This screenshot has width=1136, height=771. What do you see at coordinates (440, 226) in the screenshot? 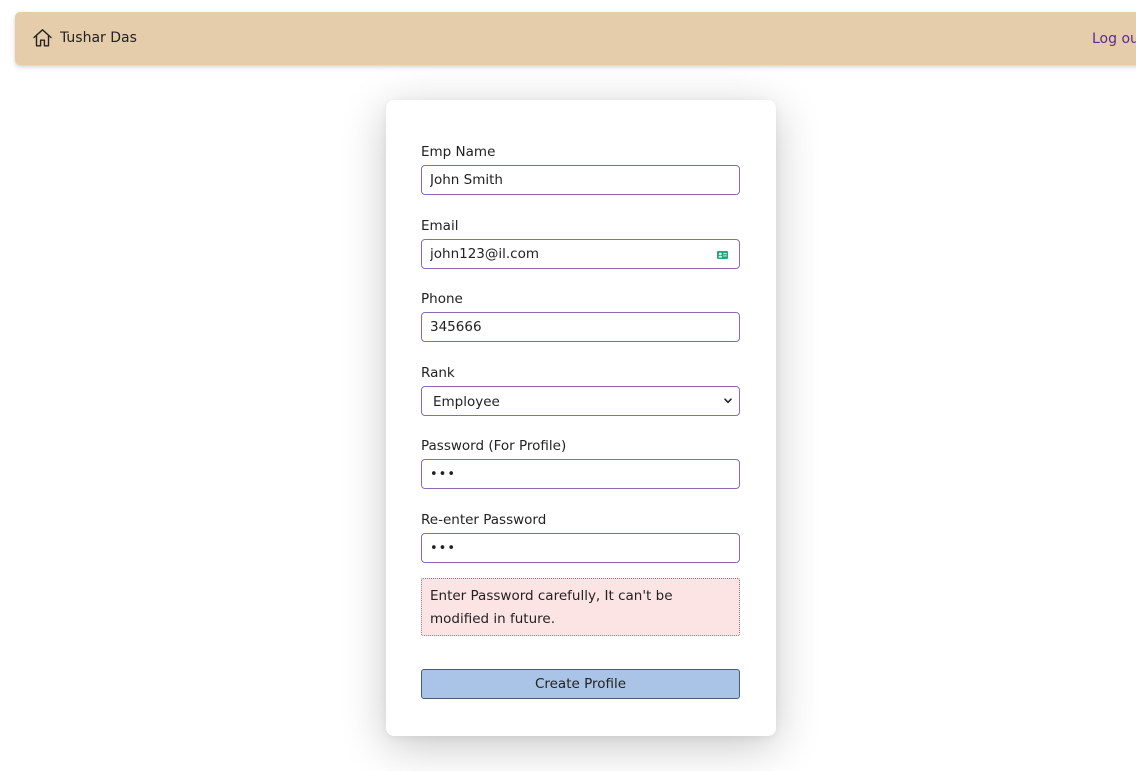
I see `email-label: Email` at bounding box center [440, 226].